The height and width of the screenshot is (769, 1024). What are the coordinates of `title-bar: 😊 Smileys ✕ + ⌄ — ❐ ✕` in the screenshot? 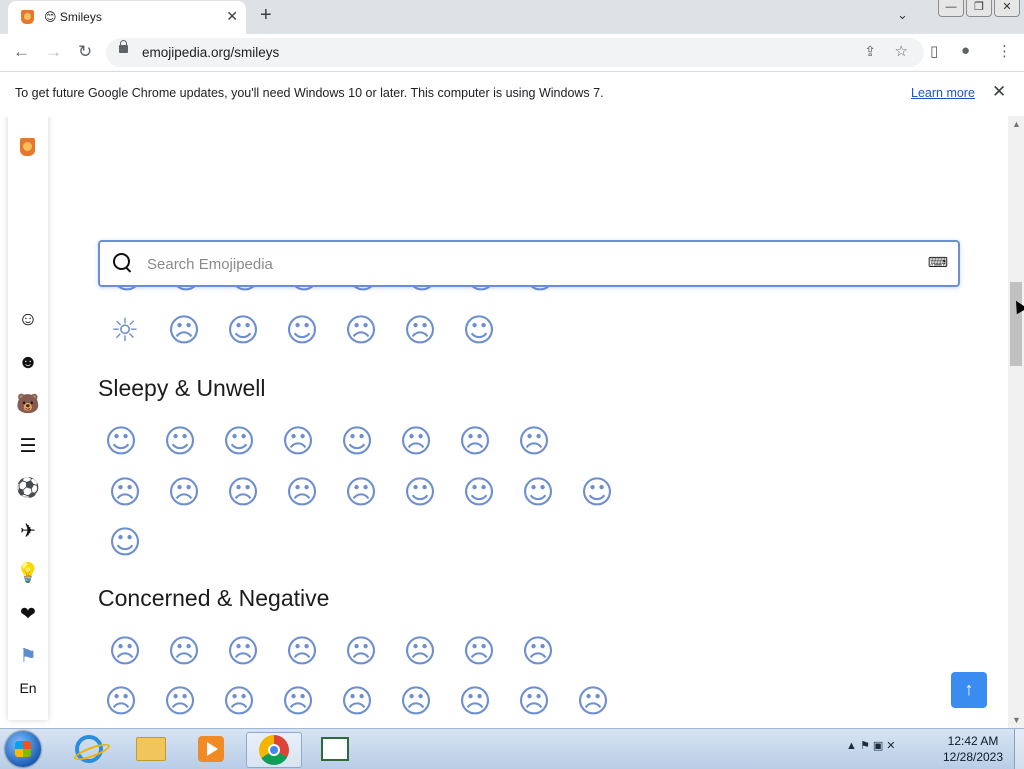 It's located at (512, 17).